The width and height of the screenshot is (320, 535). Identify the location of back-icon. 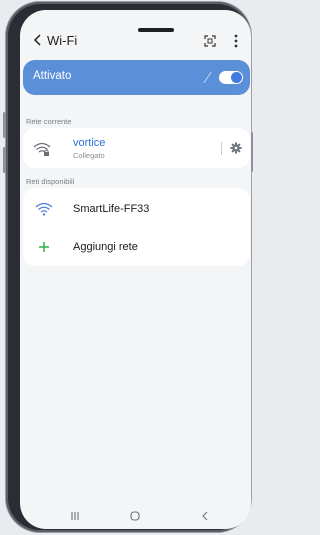
(38, 40).